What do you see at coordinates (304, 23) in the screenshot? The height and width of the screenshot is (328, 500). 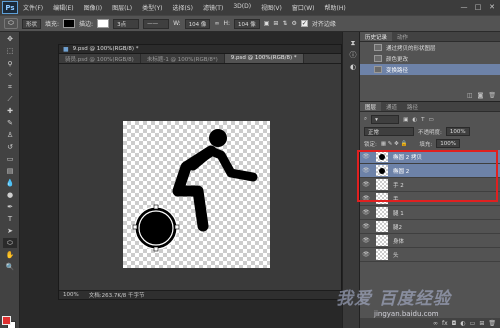 I see `align-edges-checkbox: ✓` at bounding box center [304, 23].